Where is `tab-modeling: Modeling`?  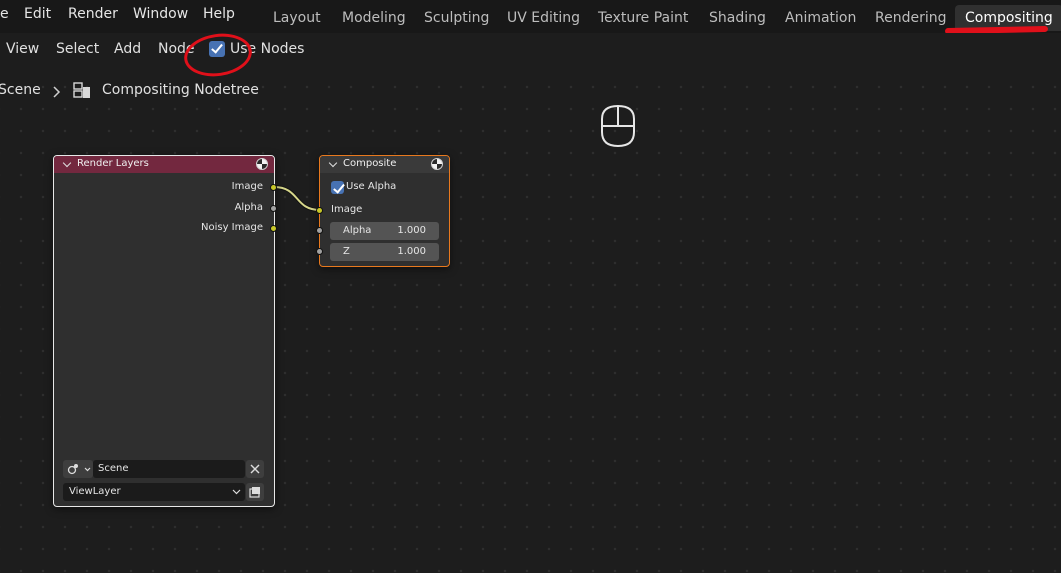 tab-modeling: Modeling is located at coordinates (374, 18).